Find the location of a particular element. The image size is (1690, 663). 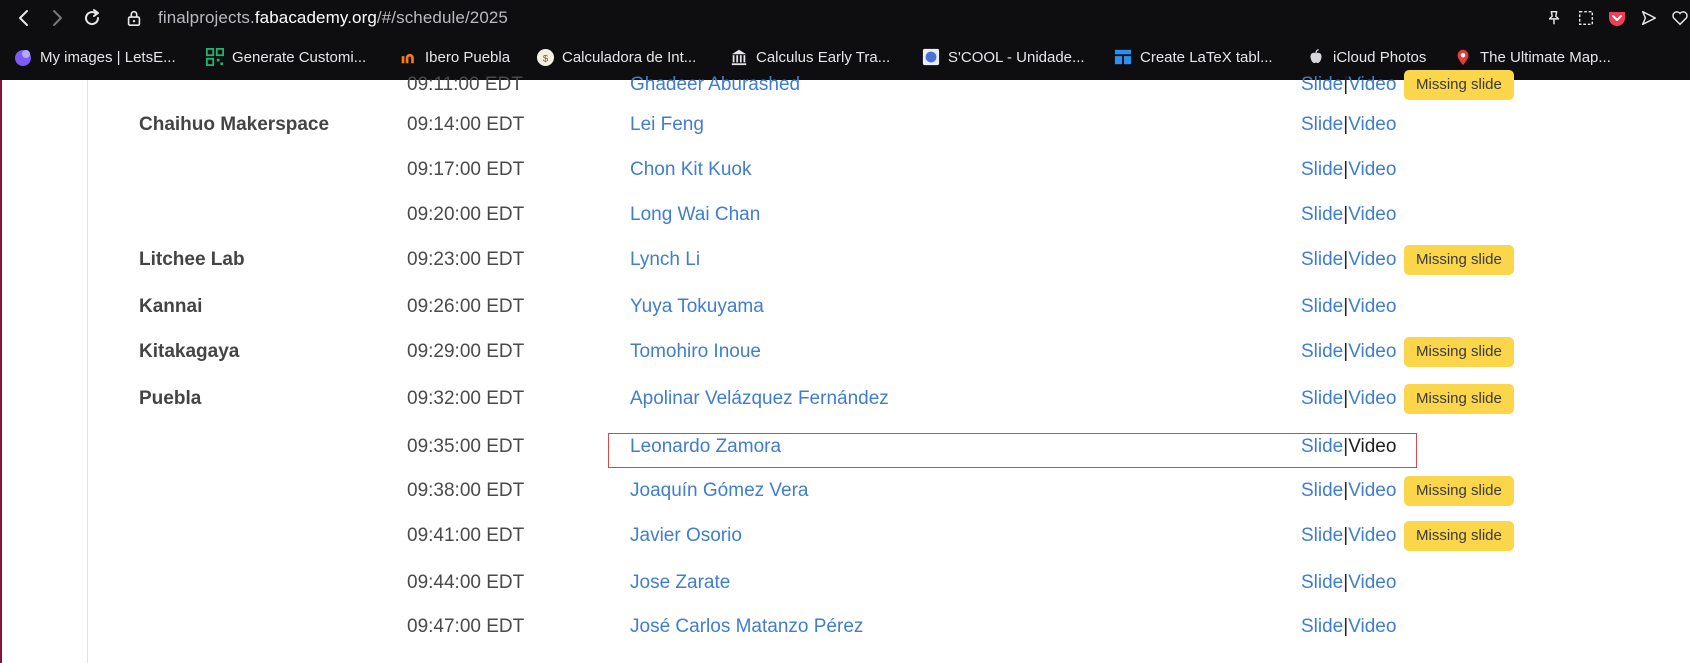

selection-highlight is located at coordinates (1012, 450).